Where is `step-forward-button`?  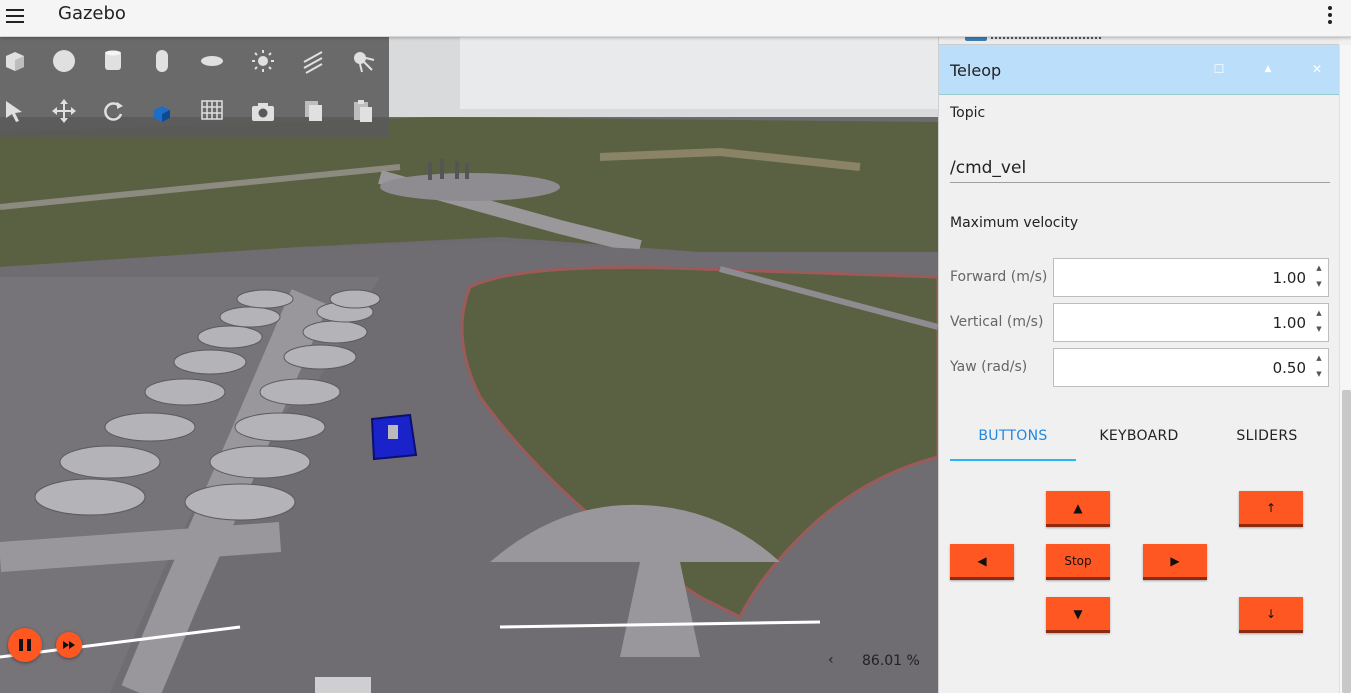 step-forward-button is located at coordinates (69, 645).